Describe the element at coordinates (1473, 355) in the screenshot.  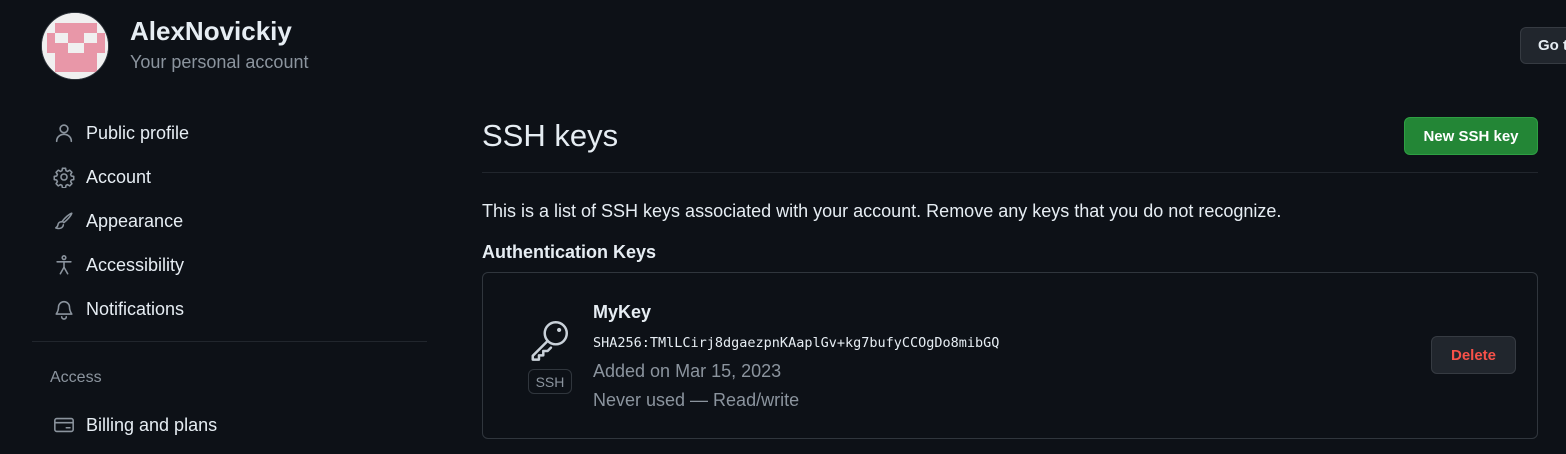
I see `delete-key-button: Delete` at that location.